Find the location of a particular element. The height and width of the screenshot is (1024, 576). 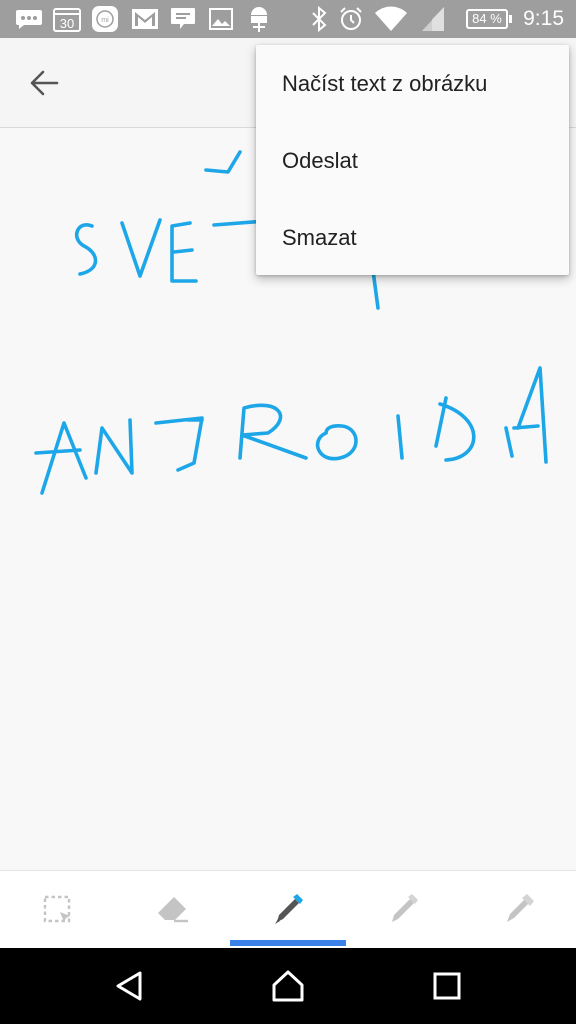

pencil-icon is located at coordinates (405, 908).